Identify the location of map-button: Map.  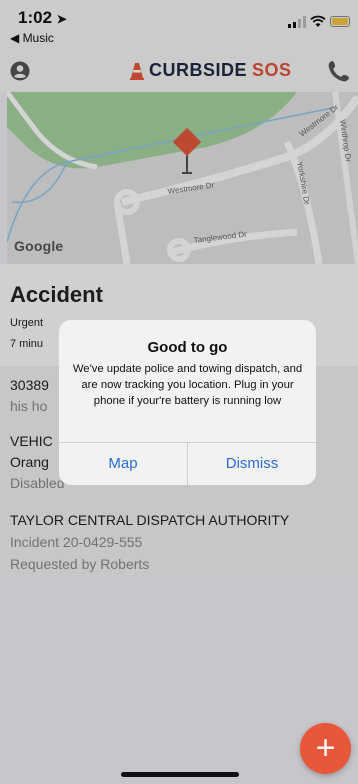
(123, 463).